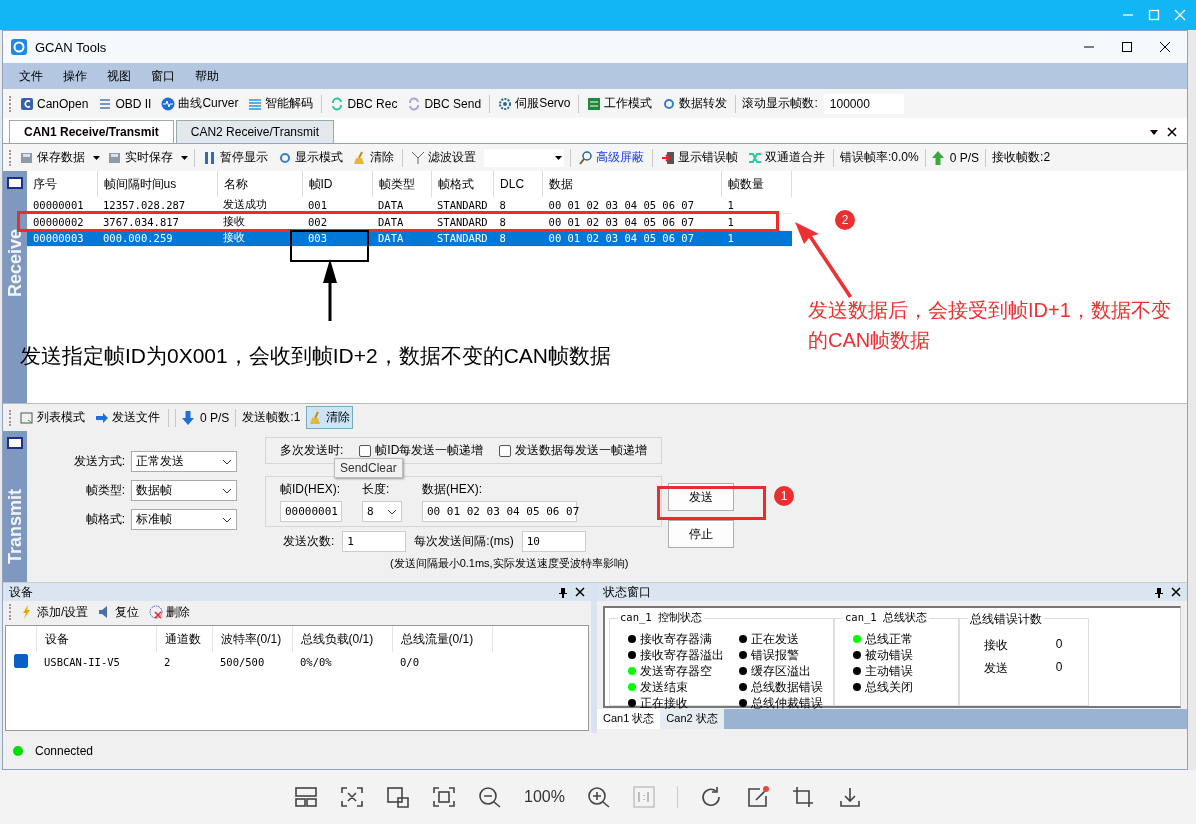 This screenshot has height=824, width=1196. What do you see at coordinates (21, 592) in the screenshot?
I see `panel-title: 设备` at bounding box center [21, 592].